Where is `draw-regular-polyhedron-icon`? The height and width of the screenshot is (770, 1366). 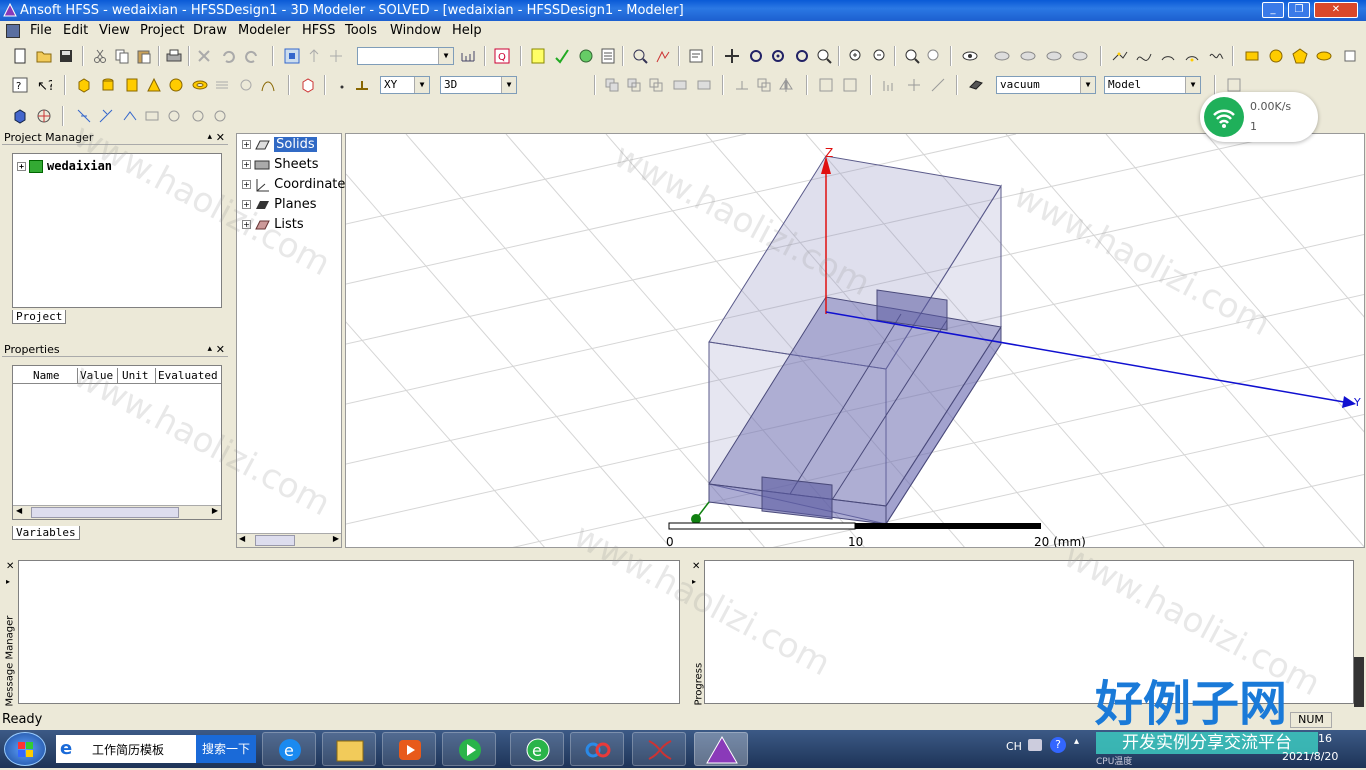
draw-regular-polyhedron-icon is located at coordinates (132, 85).